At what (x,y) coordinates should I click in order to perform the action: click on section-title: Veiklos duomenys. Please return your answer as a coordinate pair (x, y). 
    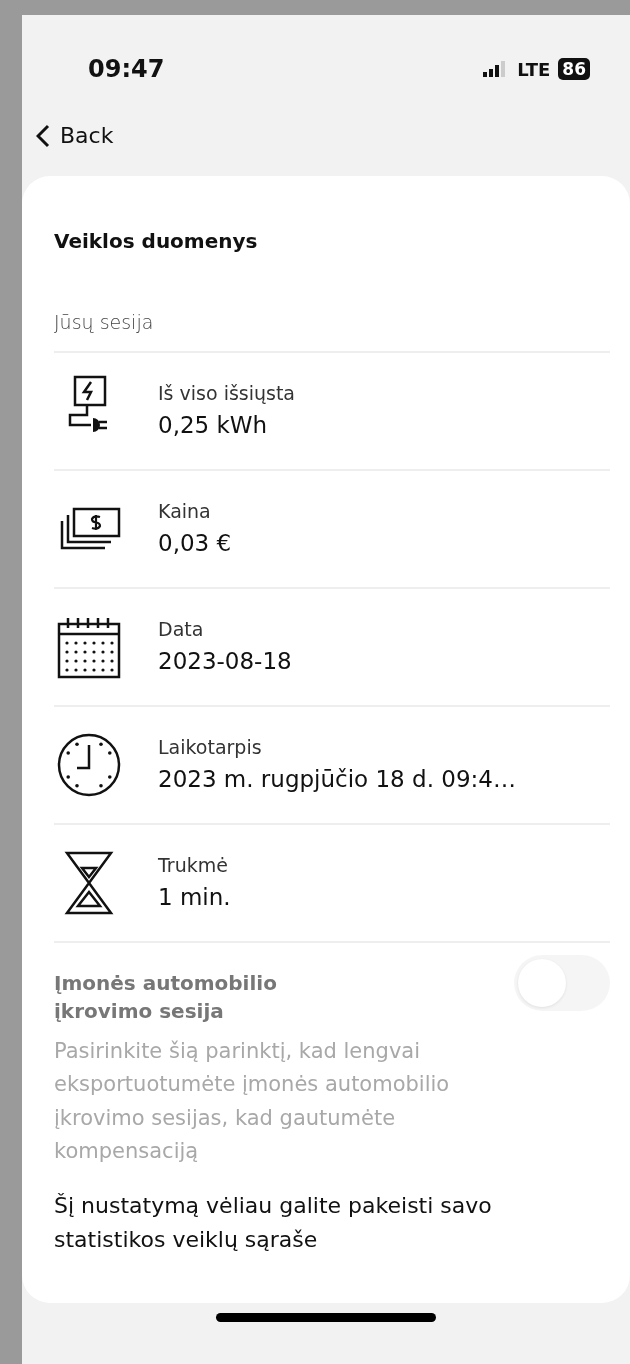
    Looking at the image, I should click on (156, 241).